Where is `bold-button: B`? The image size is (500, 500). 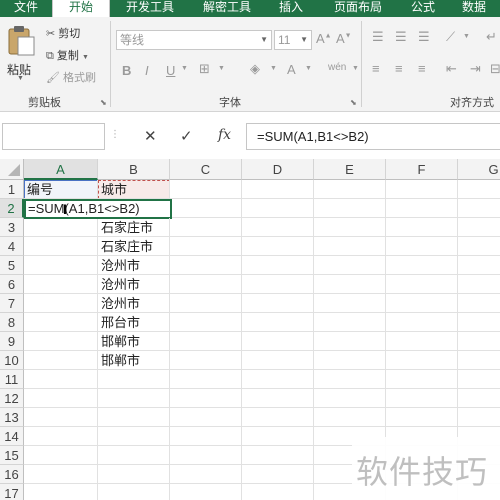
bold-button: B is located at coordinates (126, 70).